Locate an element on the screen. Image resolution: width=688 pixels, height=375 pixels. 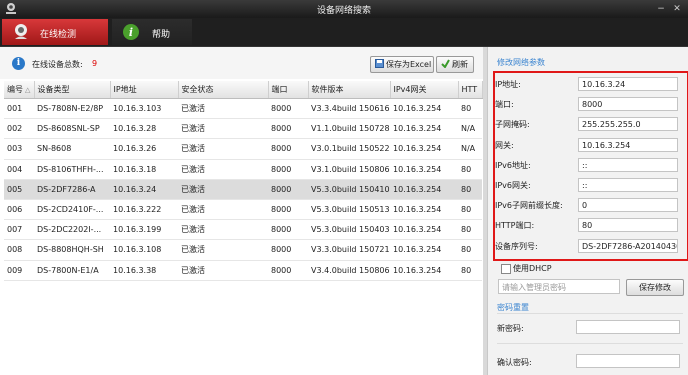
field-label: IPv6网关: is located at coordinates (513, 185).